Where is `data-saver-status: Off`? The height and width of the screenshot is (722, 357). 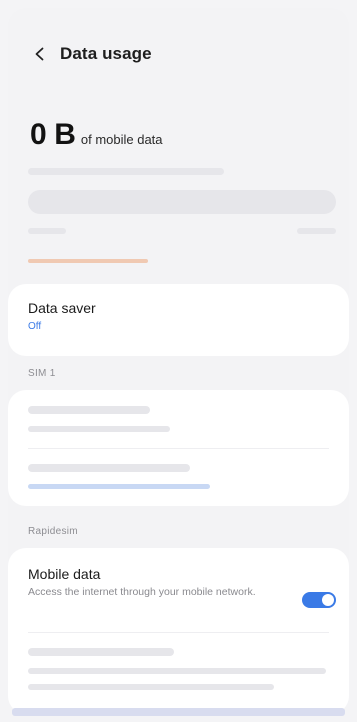 data-saver-status: Off is located at coordinates (35, 326).